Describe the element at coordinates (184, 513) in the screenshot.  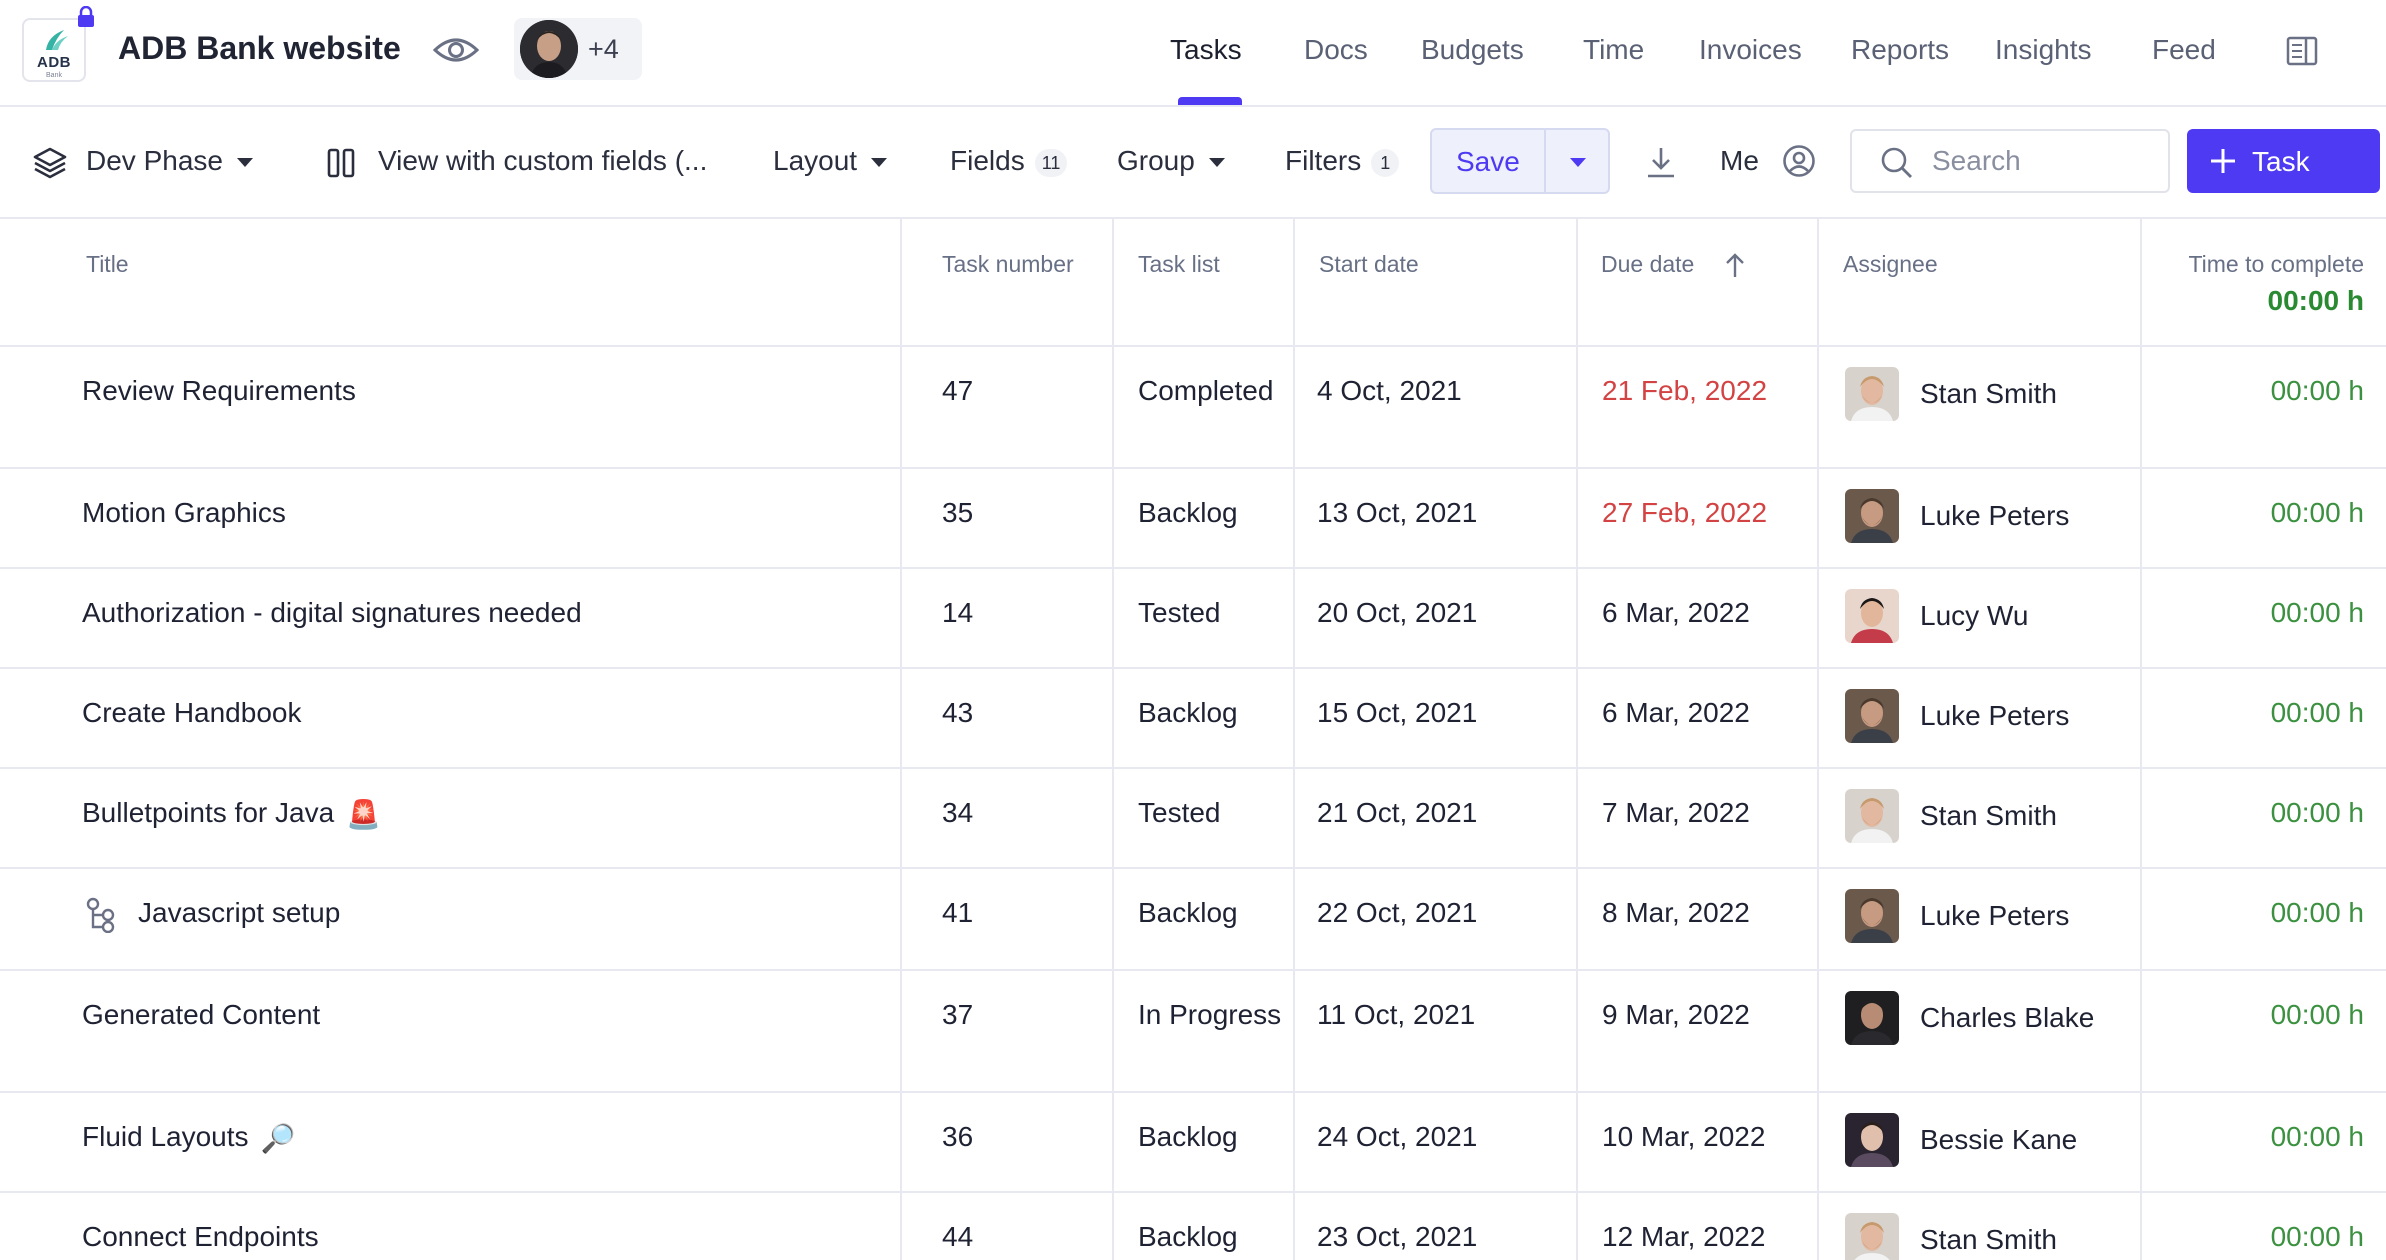
I see `task-title: Motion Graphics` at that location.